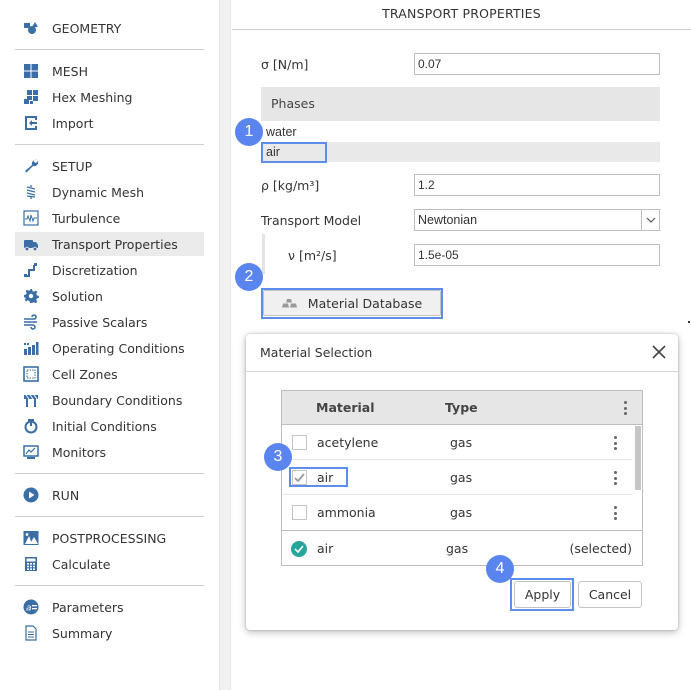 The width and height of the screenshot is (691, 690). I want to click on sidebar-item-label: Monitors, so click(79, 452).